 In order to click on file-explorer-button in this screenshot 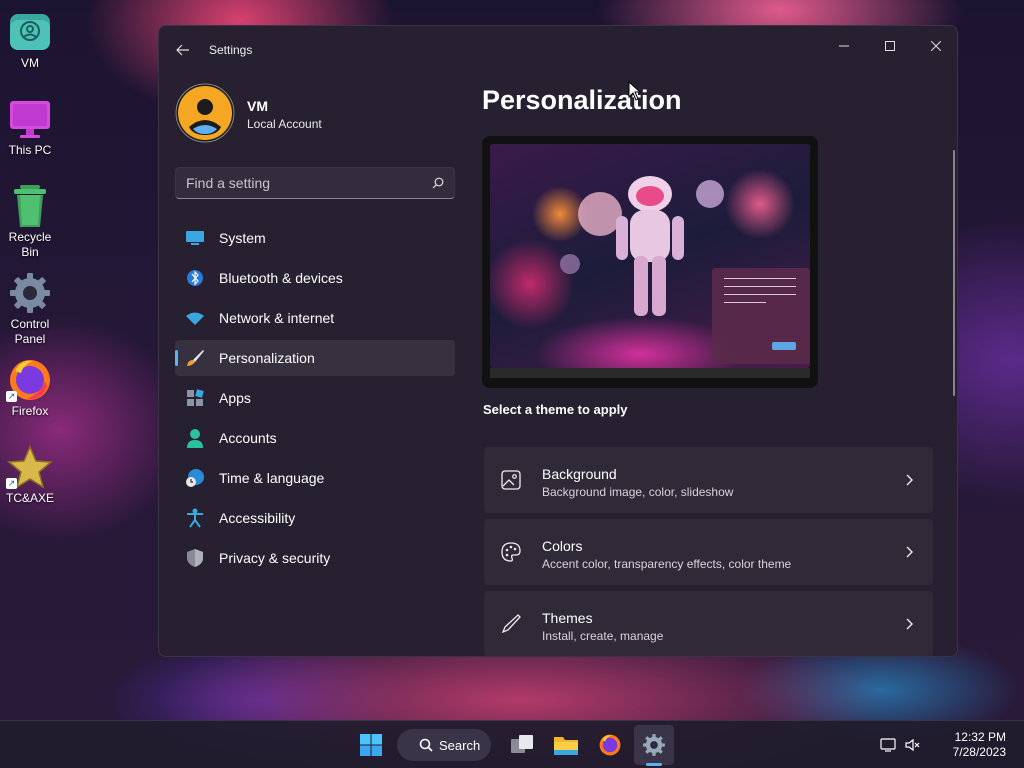, I will do `click(566, 745)`.